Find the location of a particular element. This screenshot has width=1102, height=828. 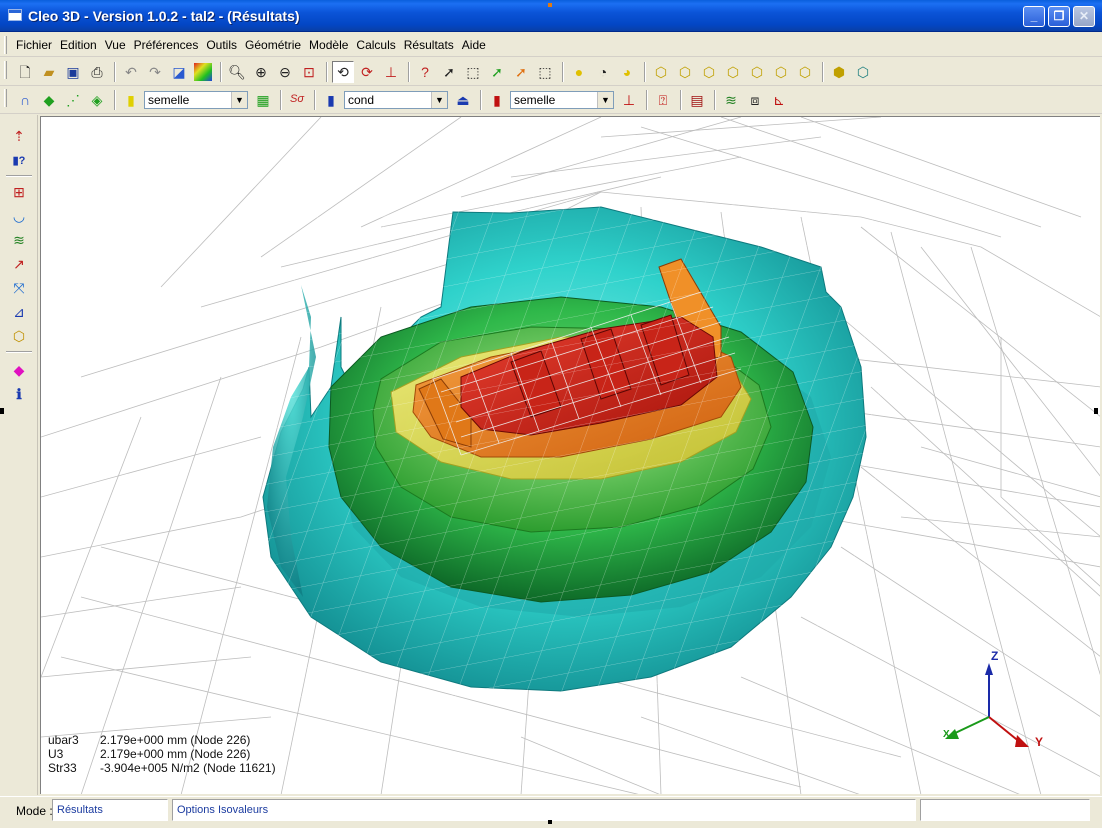

select-icon: ➚ is located at coordinates (449, 72).